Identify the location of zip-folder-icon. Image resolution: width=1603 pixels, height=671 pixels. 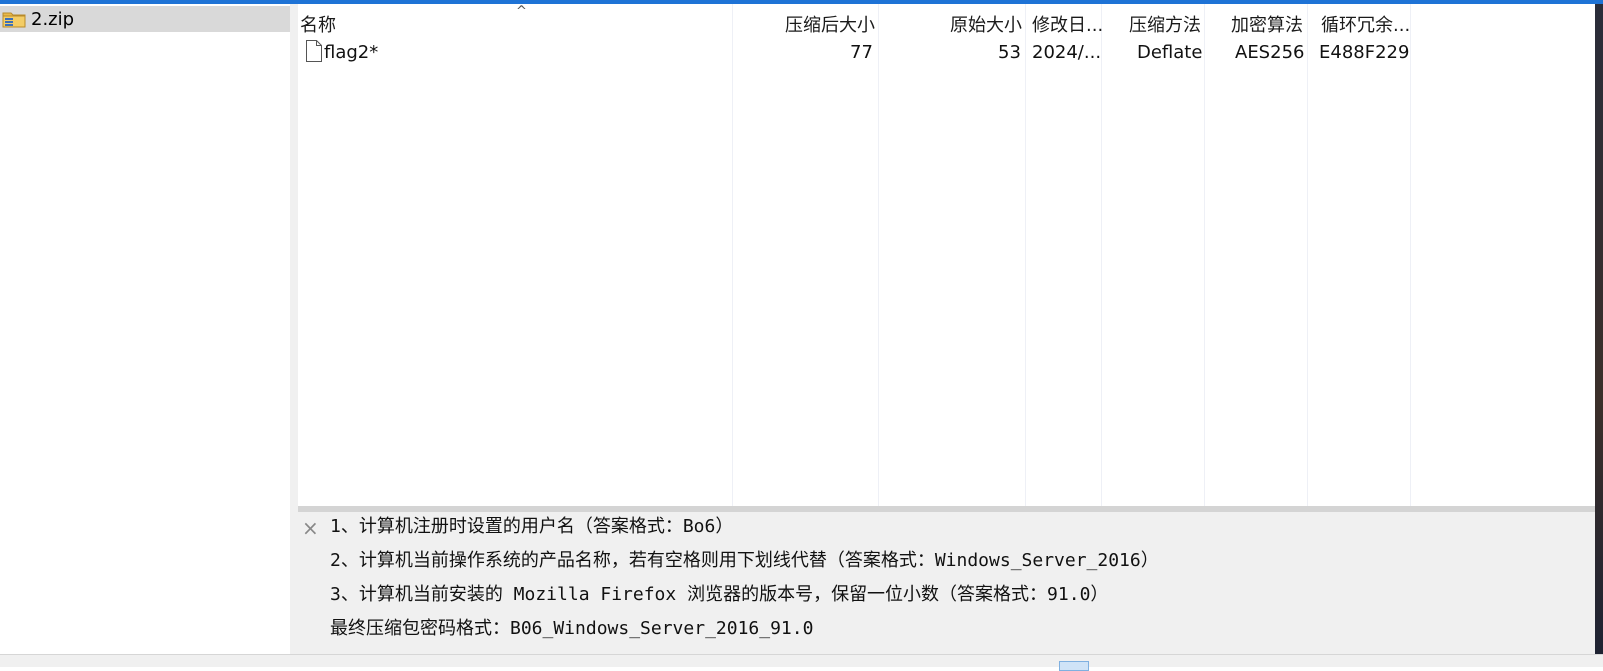
(14, 19).